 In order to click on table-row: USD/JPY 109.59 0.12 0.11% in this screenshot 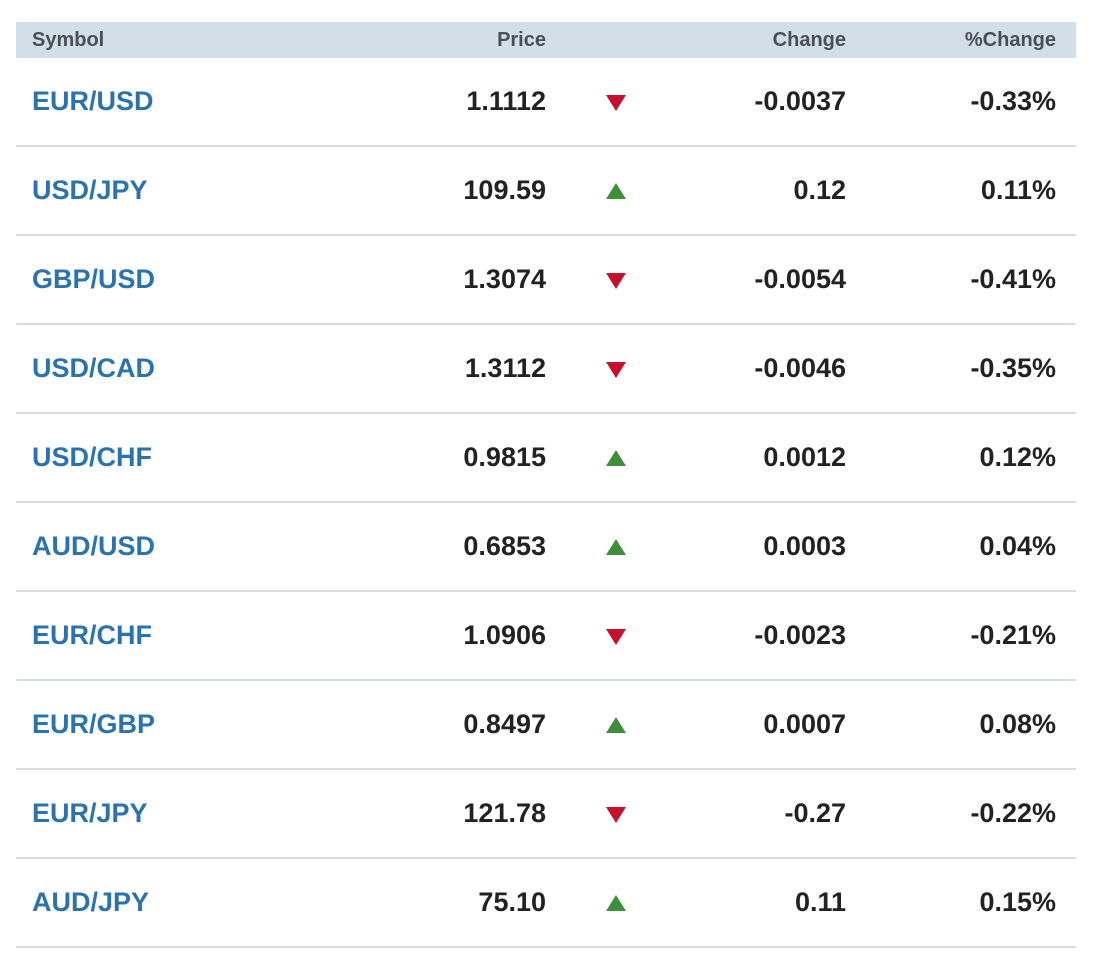, I will do `click(546, 191)`.